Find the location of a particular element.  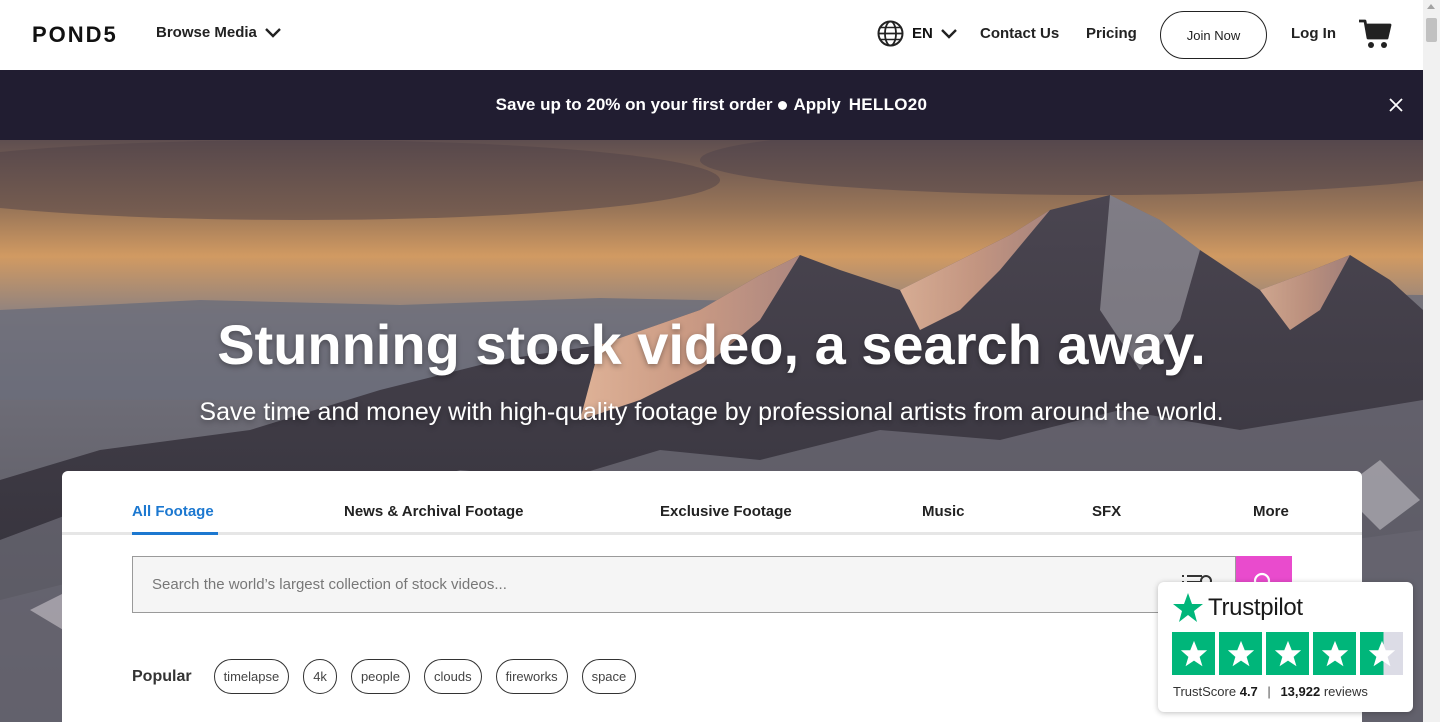

page-scrollbar is located at coordinates (1431, 361).